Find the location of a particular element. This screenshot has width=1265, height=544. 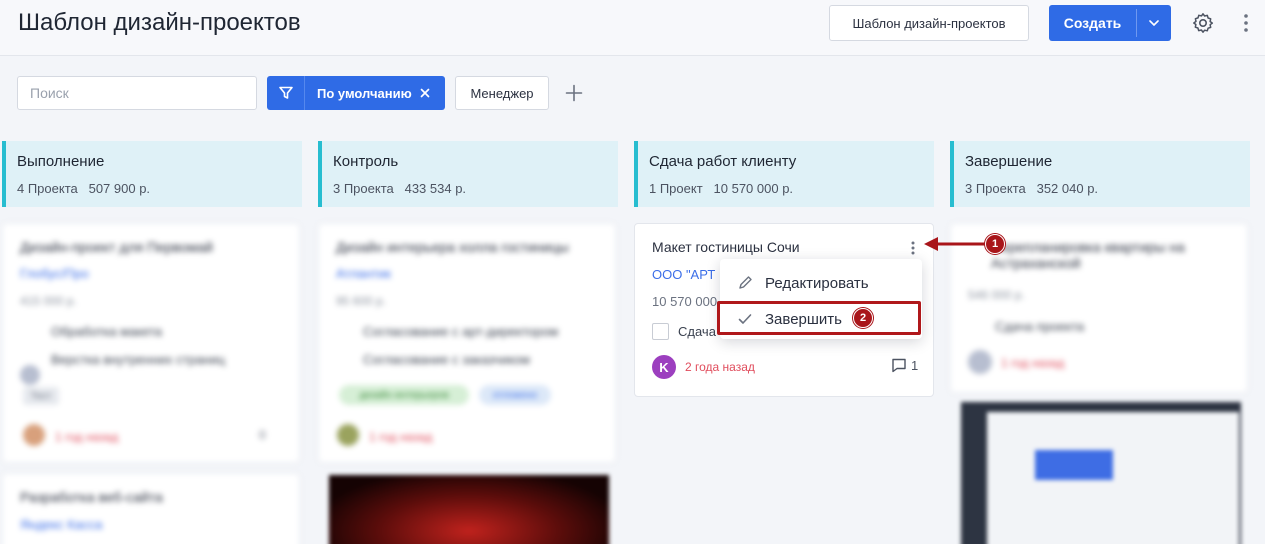

filter-button is located at coordinates (286, 93).